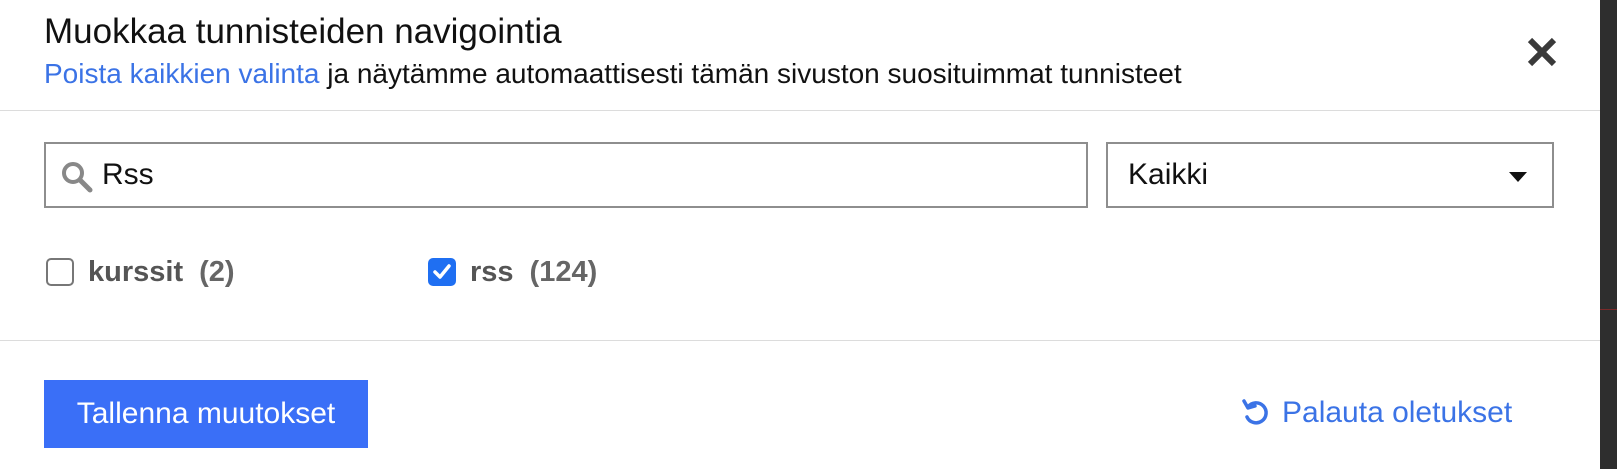 The image size is (1617, 469). What do you see at coordinates (1608, 309) in the screenshot?
I see `edge-marker` at bounding box center [1608, 309].